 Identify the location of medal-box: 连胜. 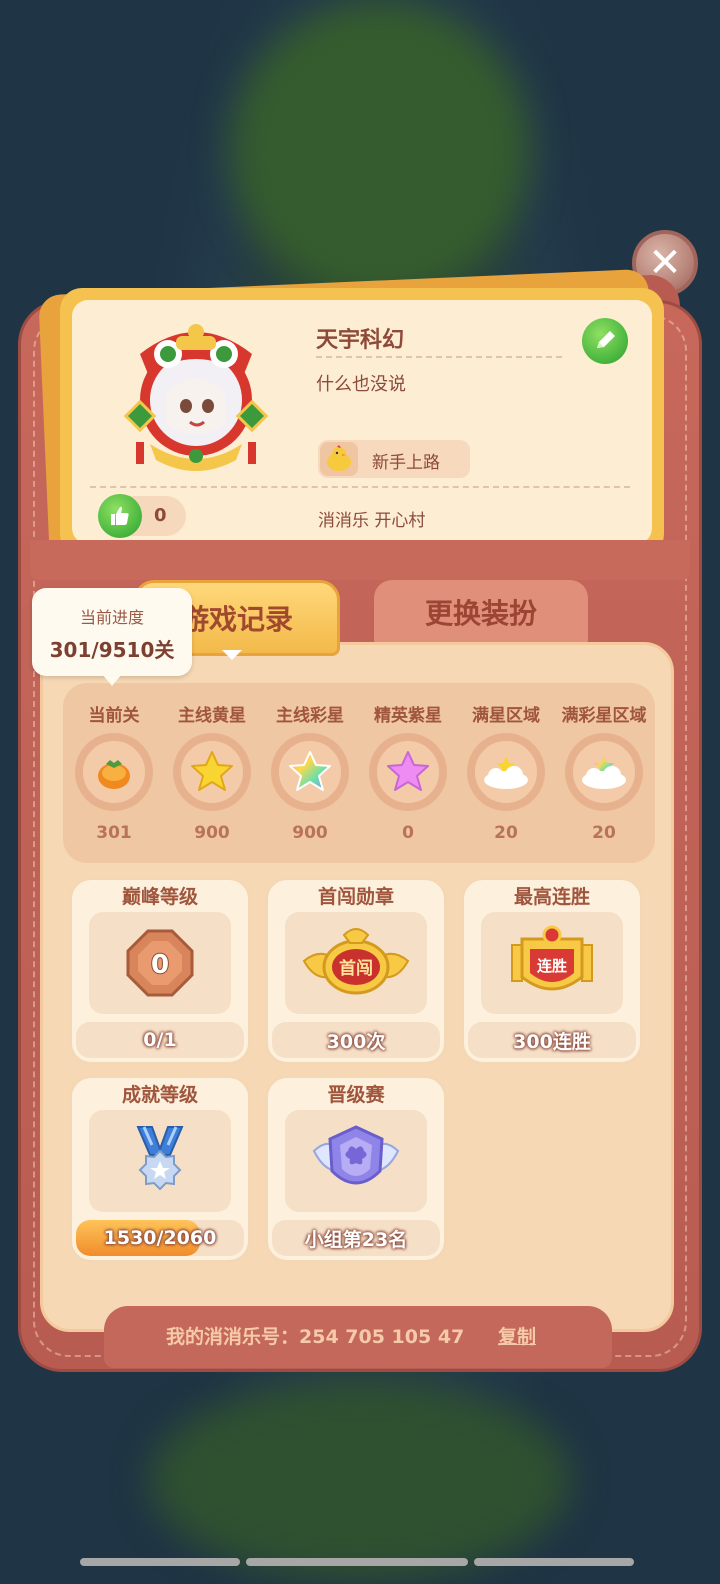
(552, 963).